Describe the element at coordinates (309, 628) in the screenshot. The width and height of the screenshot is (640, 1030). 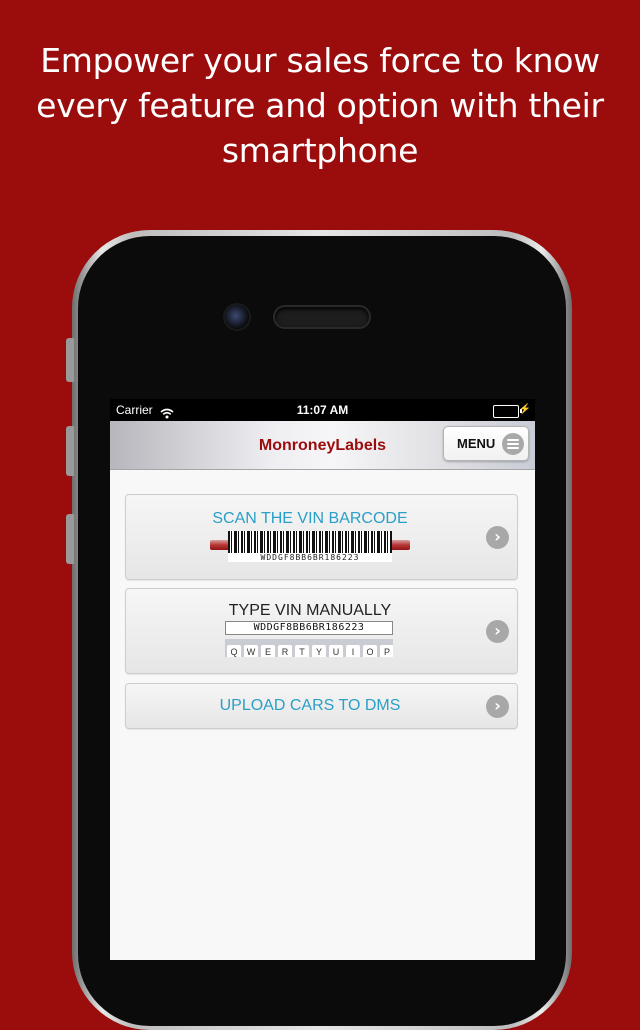
I see `typed-vin-field: WDDGF8BB6BR186223` at that location.